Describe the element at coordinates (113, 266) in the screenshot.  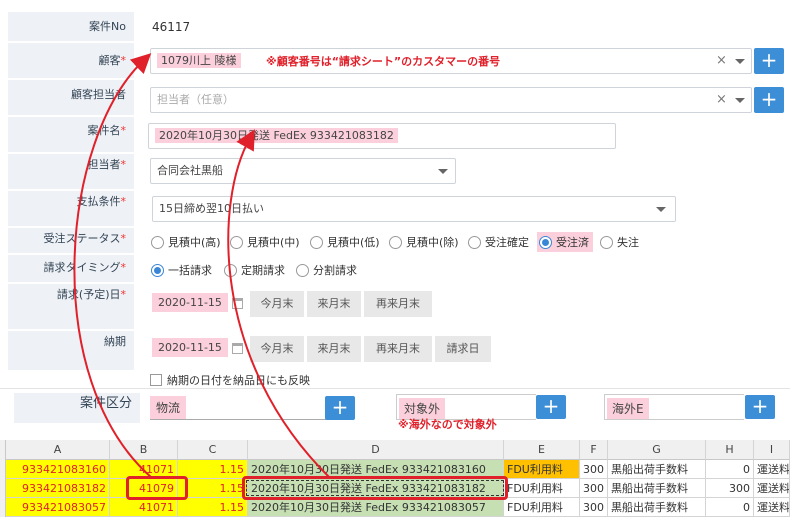
I see `arrow-customer-id` at that location.